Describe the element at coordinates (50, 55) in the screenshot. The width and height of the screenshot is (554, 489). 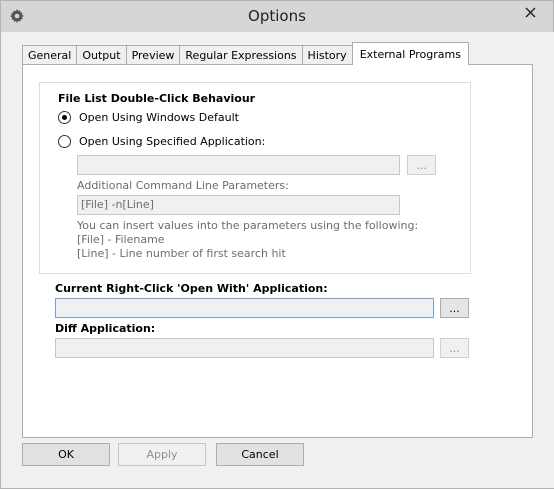
I see `tab-general: General` at that location.